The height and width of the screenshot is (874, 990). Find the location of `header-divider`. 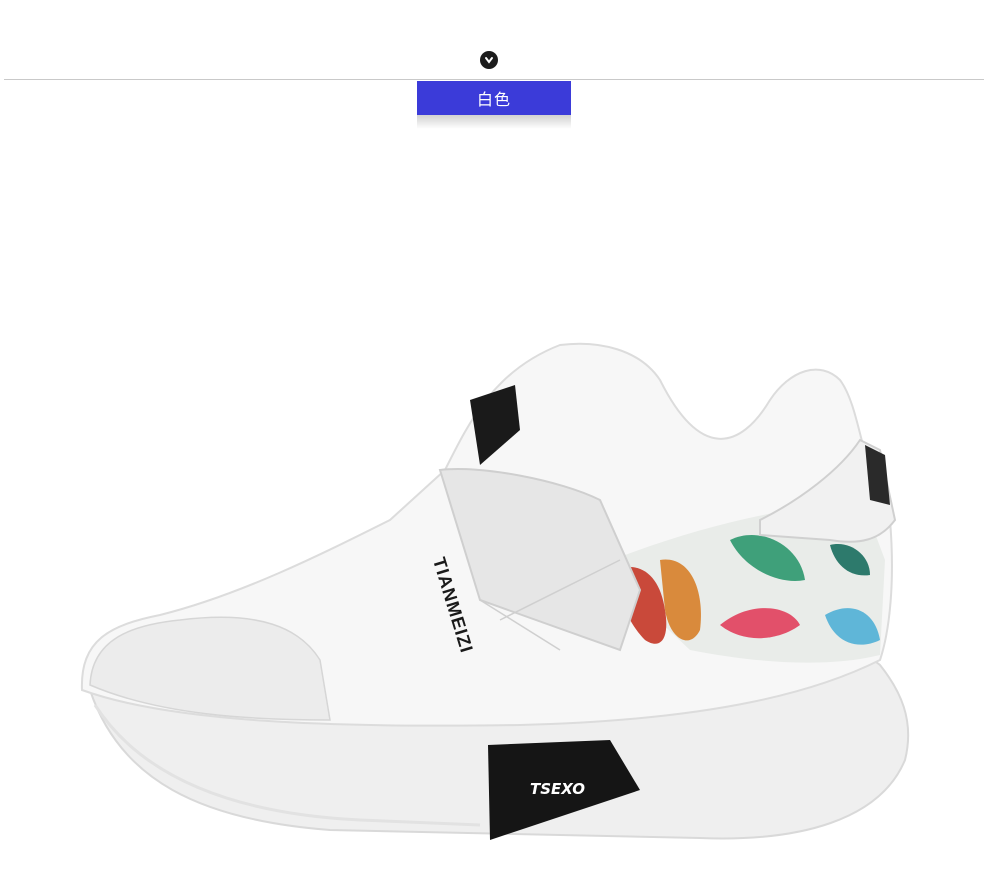

header-divider is located at coordinates (494, 79).